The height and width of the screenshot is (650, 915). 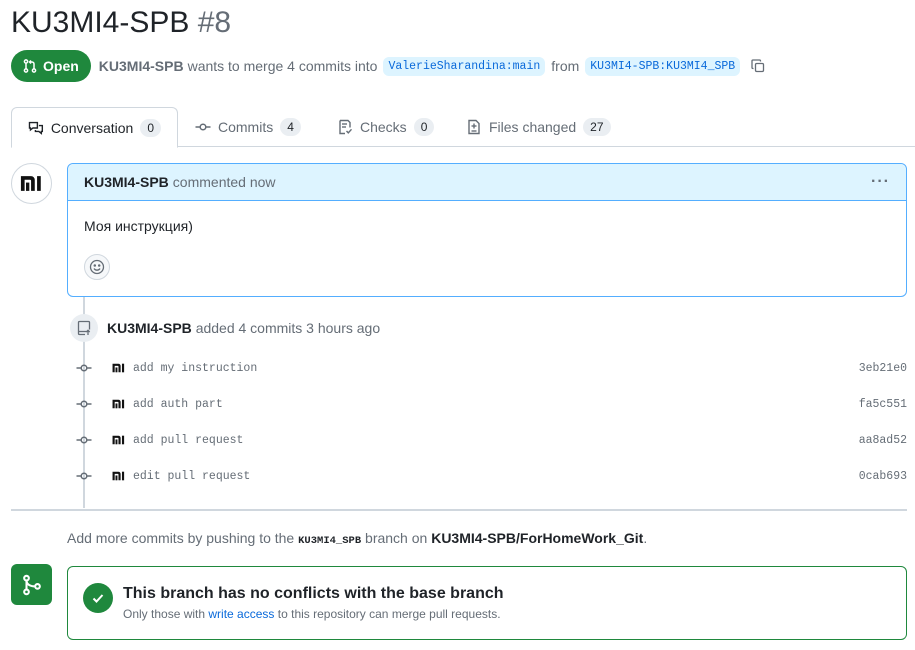 I want to click on tab-counter: 27, so click(x=597, y=127).